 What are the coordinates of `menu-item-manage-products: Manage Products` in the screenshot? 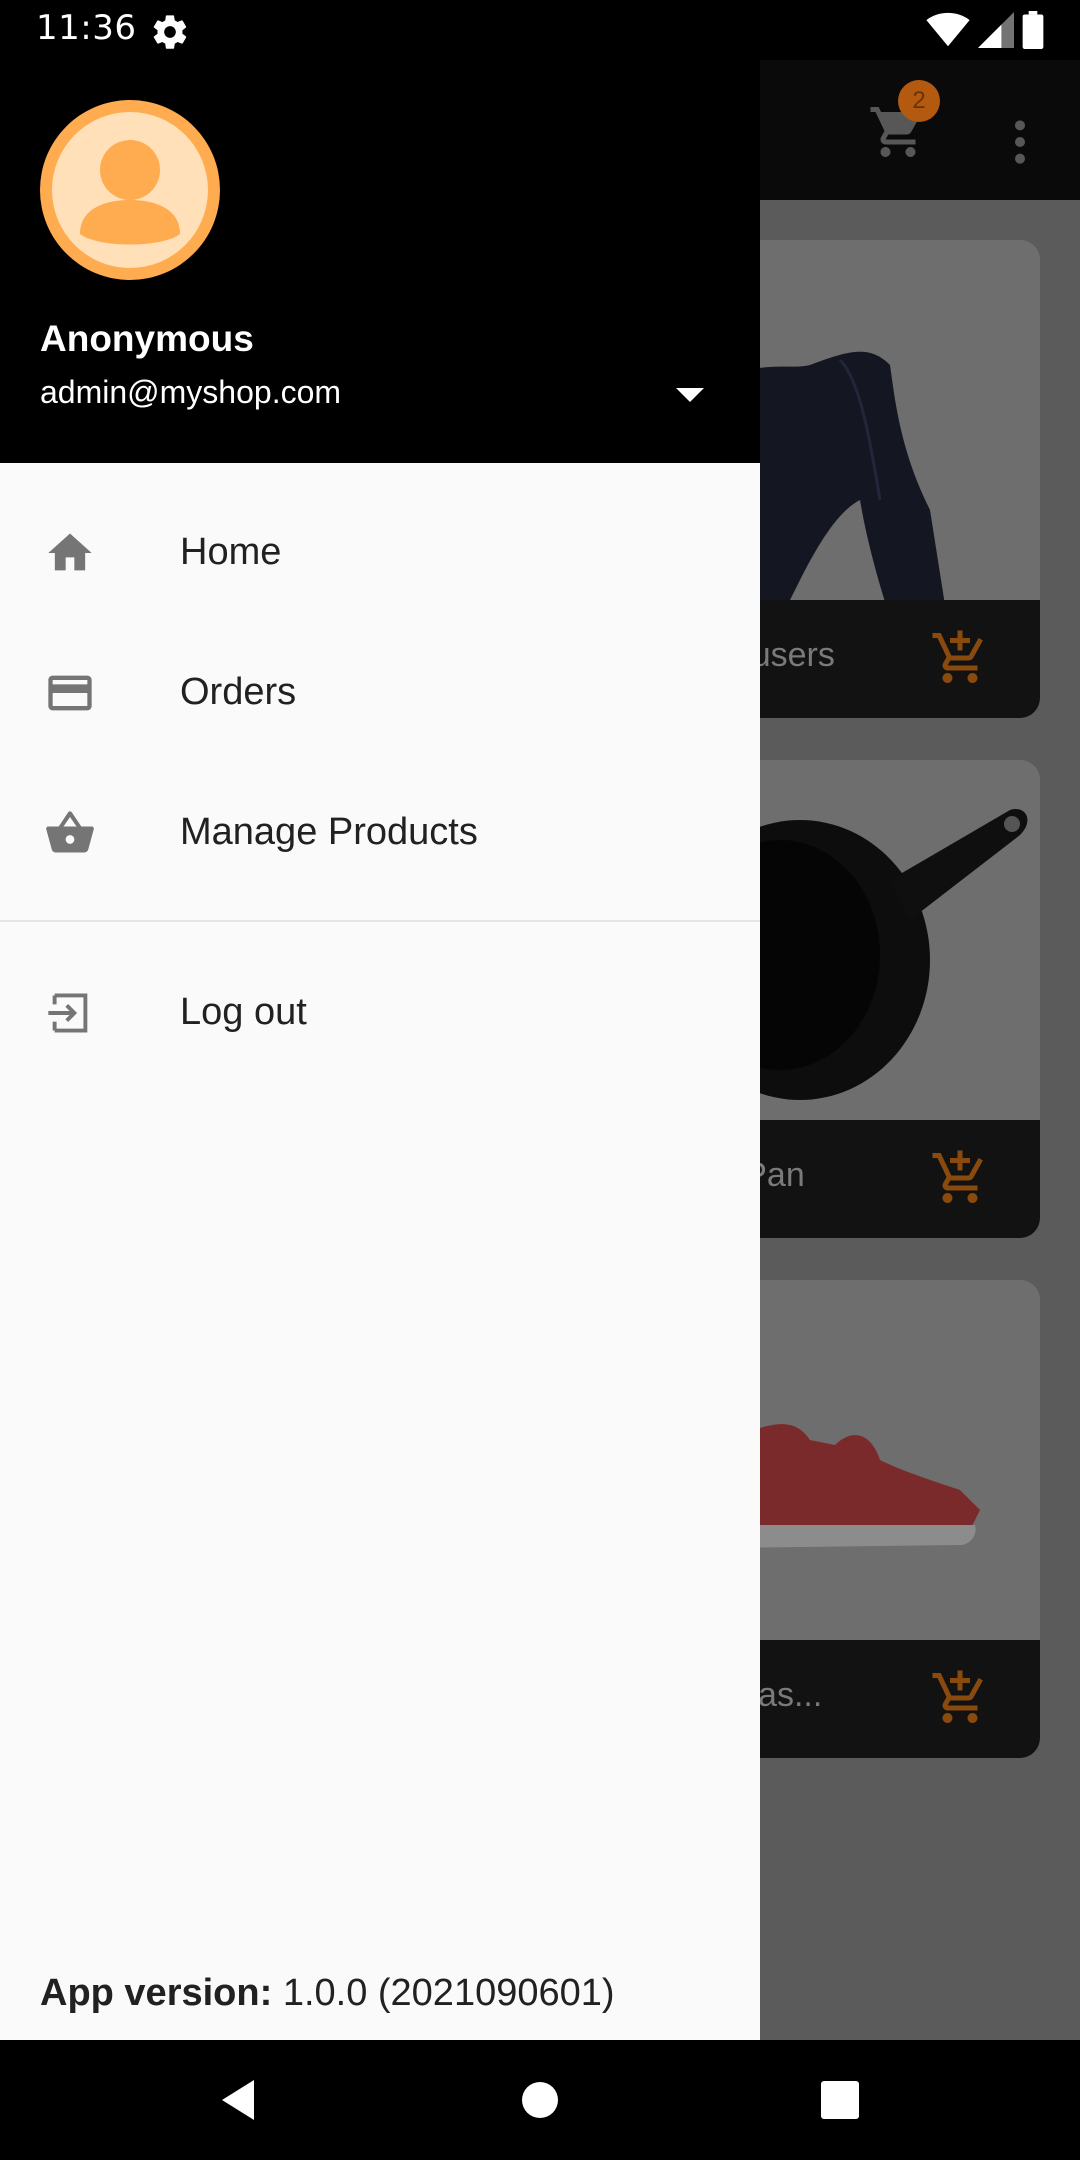 It's located at (380, 833).